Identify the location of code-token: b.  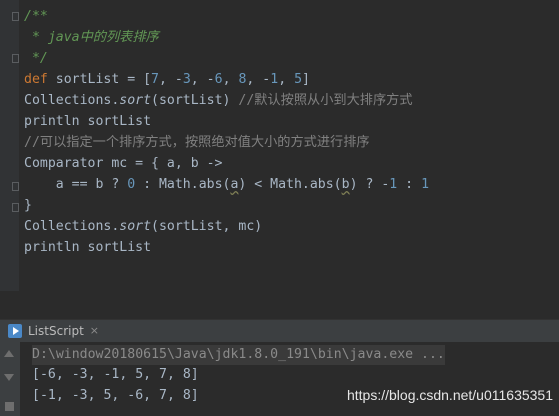
(345, 184).